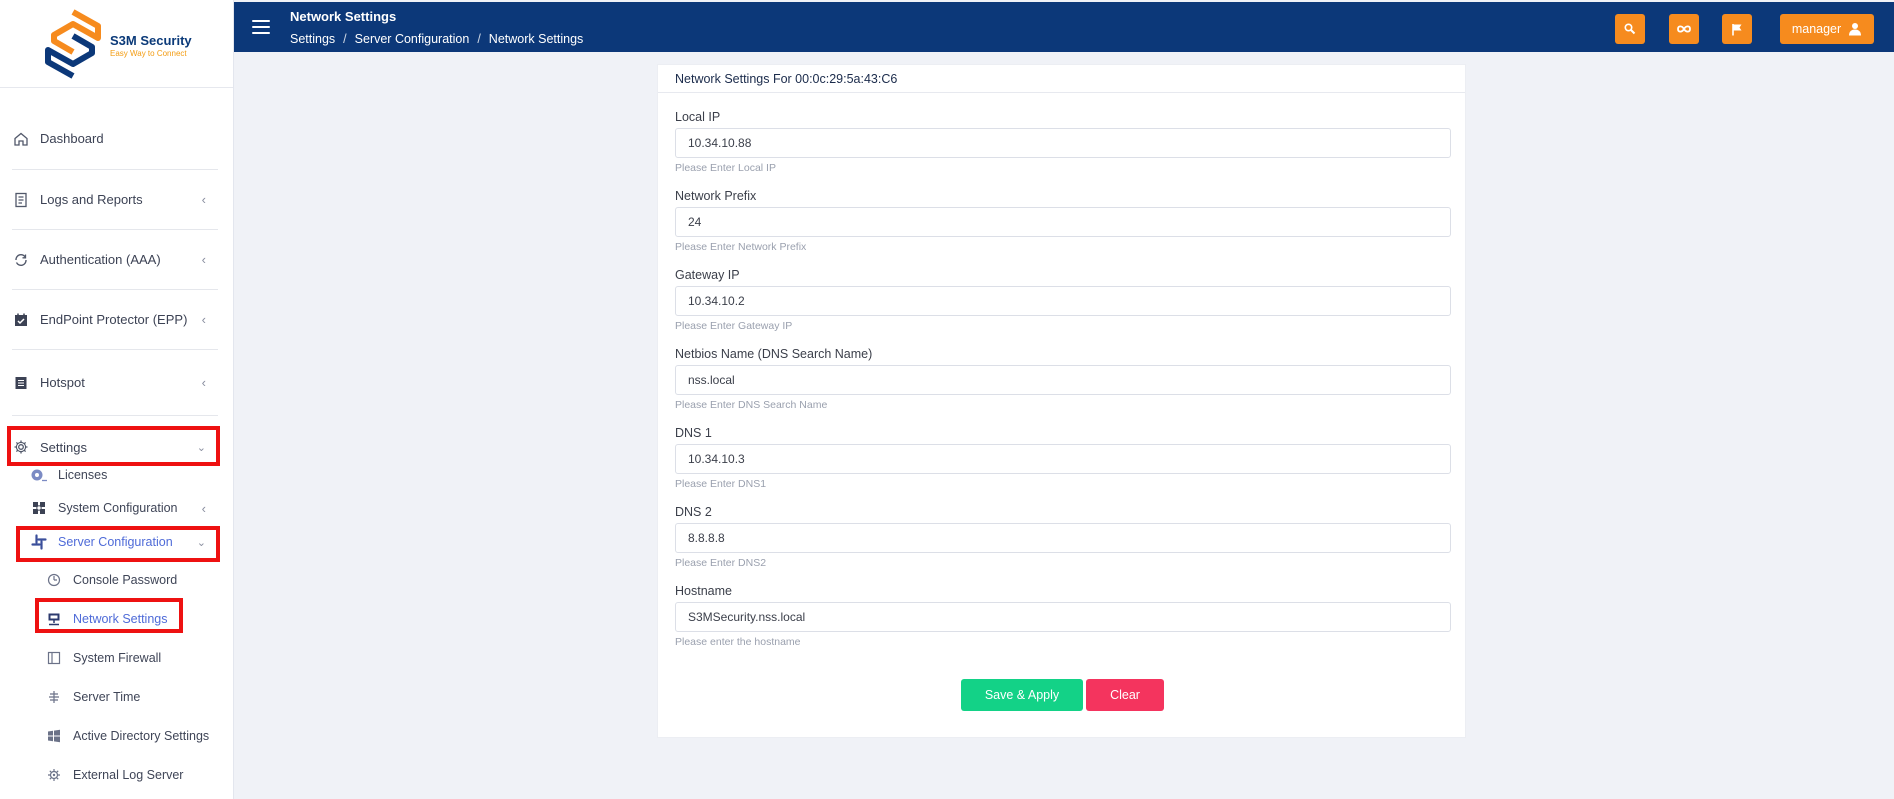  I want to click on report-icon, so click(21, 200).